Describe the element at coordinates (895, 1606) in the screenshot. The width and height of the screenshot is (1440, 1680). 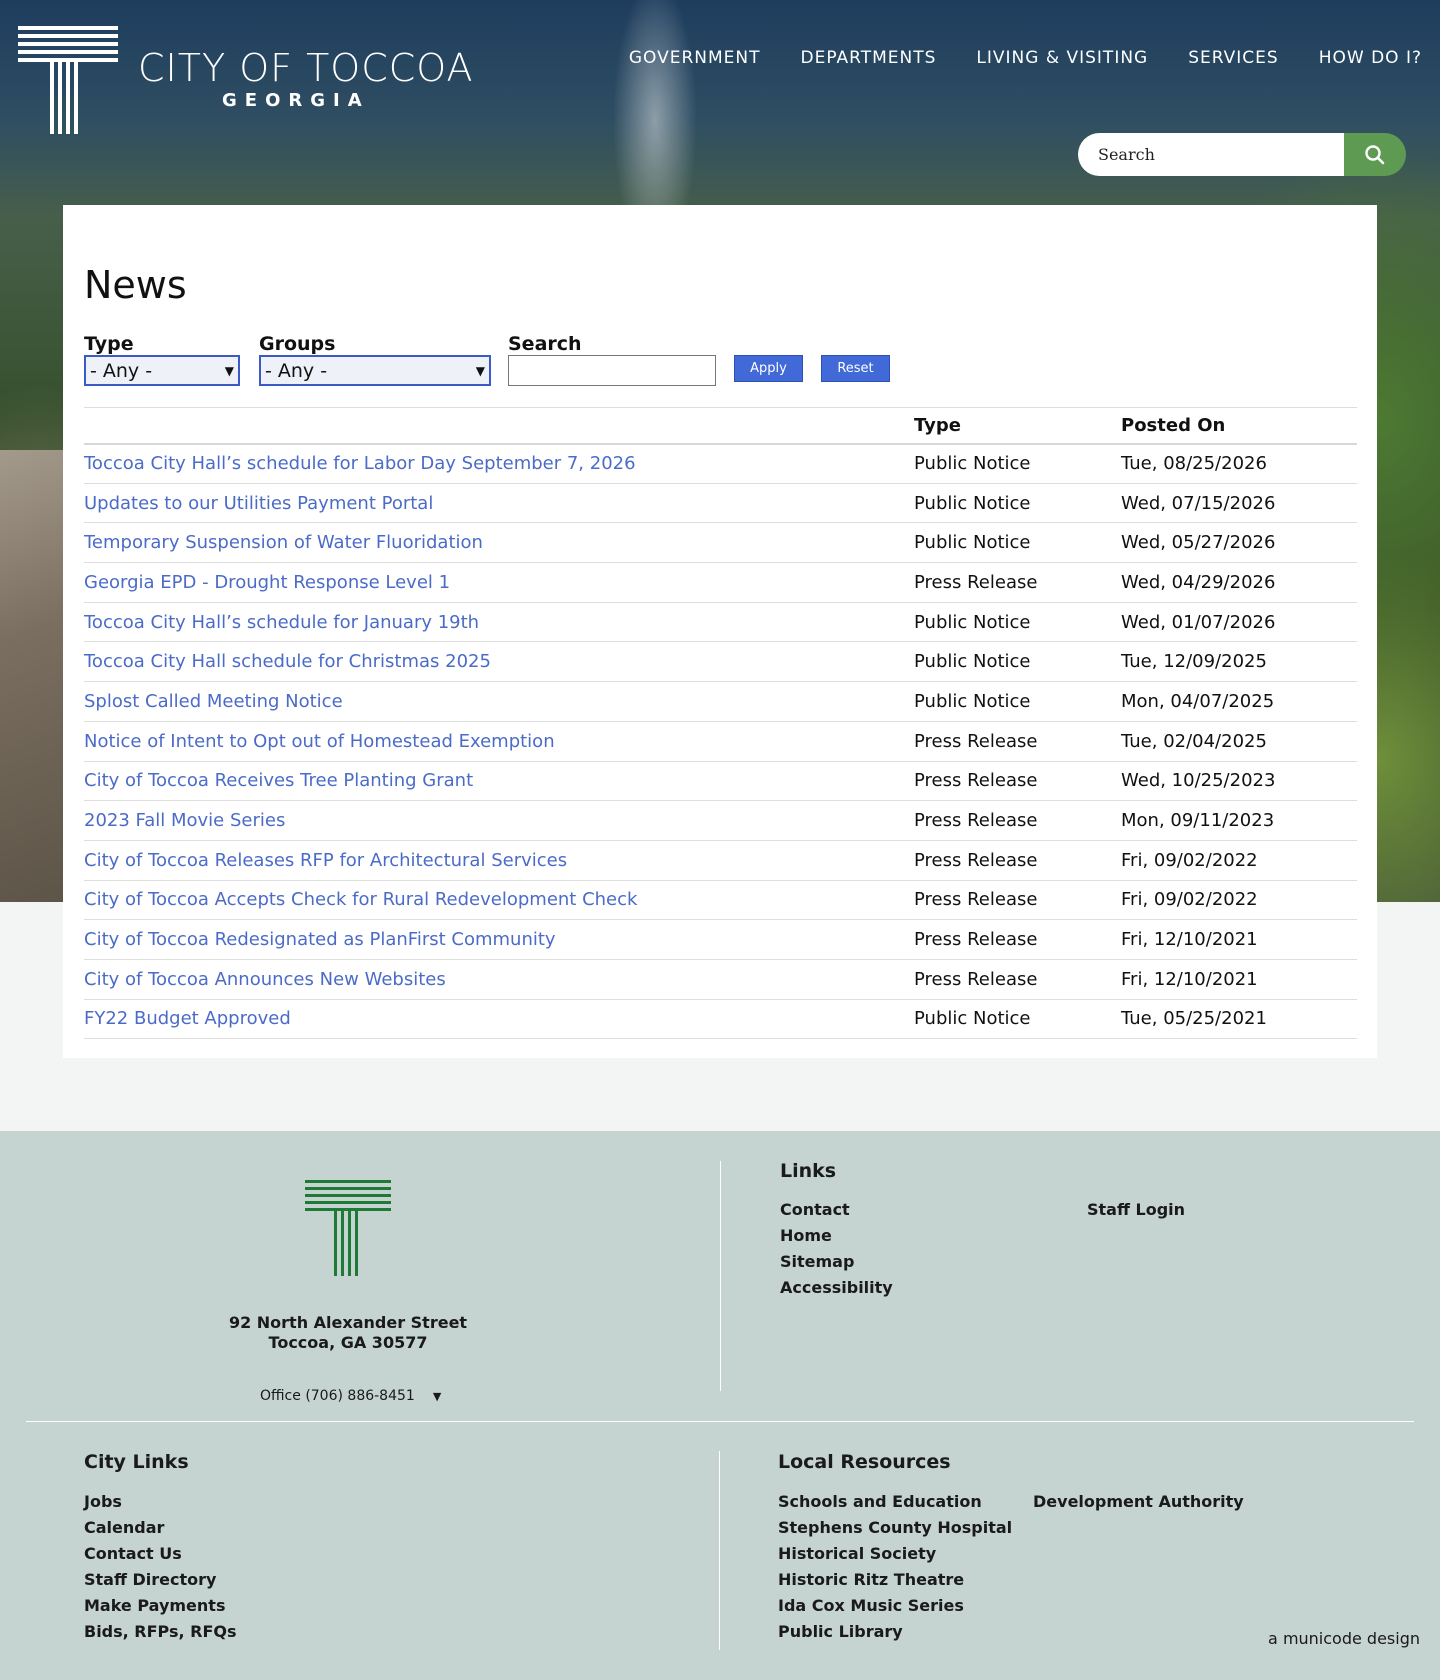
I see `local-resource-link-item: Ida Cox Music Series` at that location.